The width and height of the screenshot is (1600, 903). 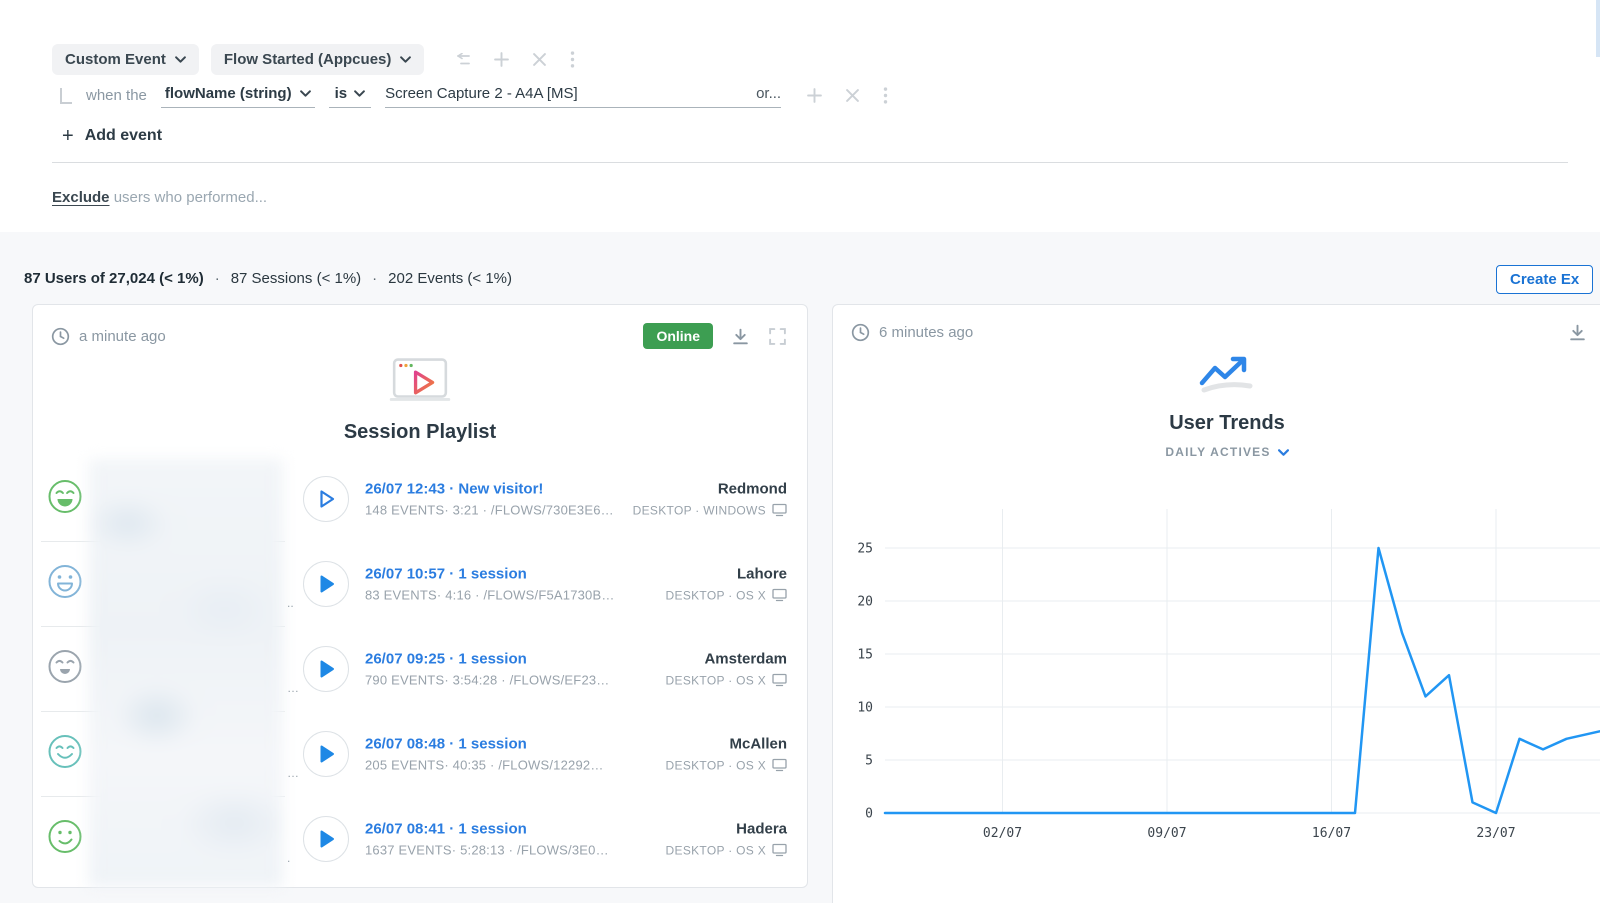 What do you see at coordinates (1216, 323) in the screenshot?
I see `trends-card-header: 6 minutes ago` at bounding box center [1216, 323].